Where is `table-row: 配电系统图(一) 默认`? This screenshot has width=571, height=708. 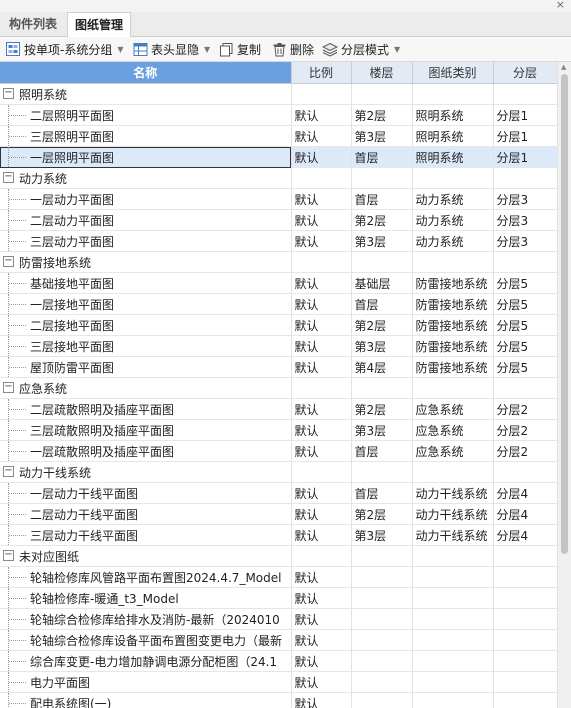 table-row: 配电系统图(一) 默认 is located at coordinates (278, 700).